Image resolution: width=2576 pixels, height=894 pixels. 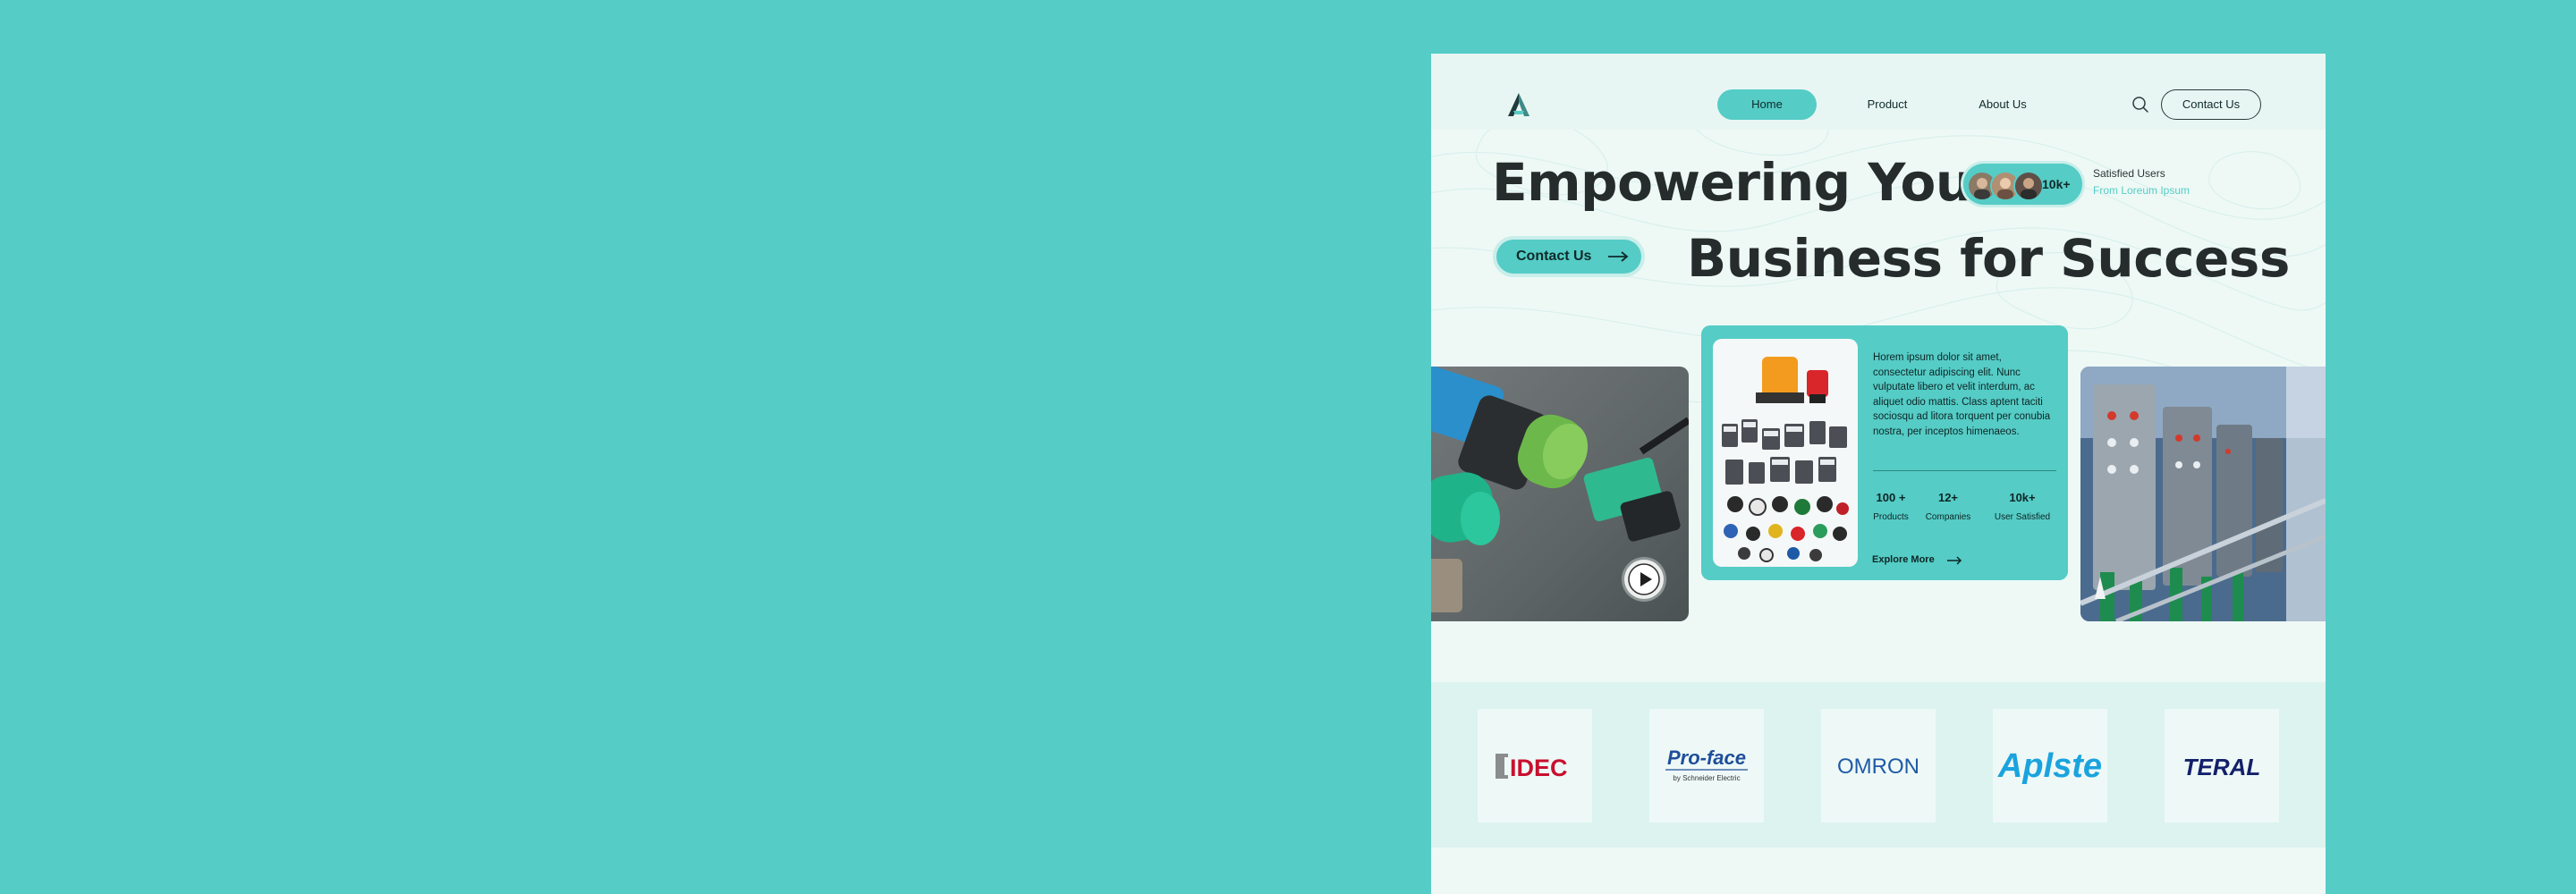 What do you see at coordinates (2022, 517) in the screenshot?
I see `stat-users-label: User Satisfied` at bounding box center [2022, 517].